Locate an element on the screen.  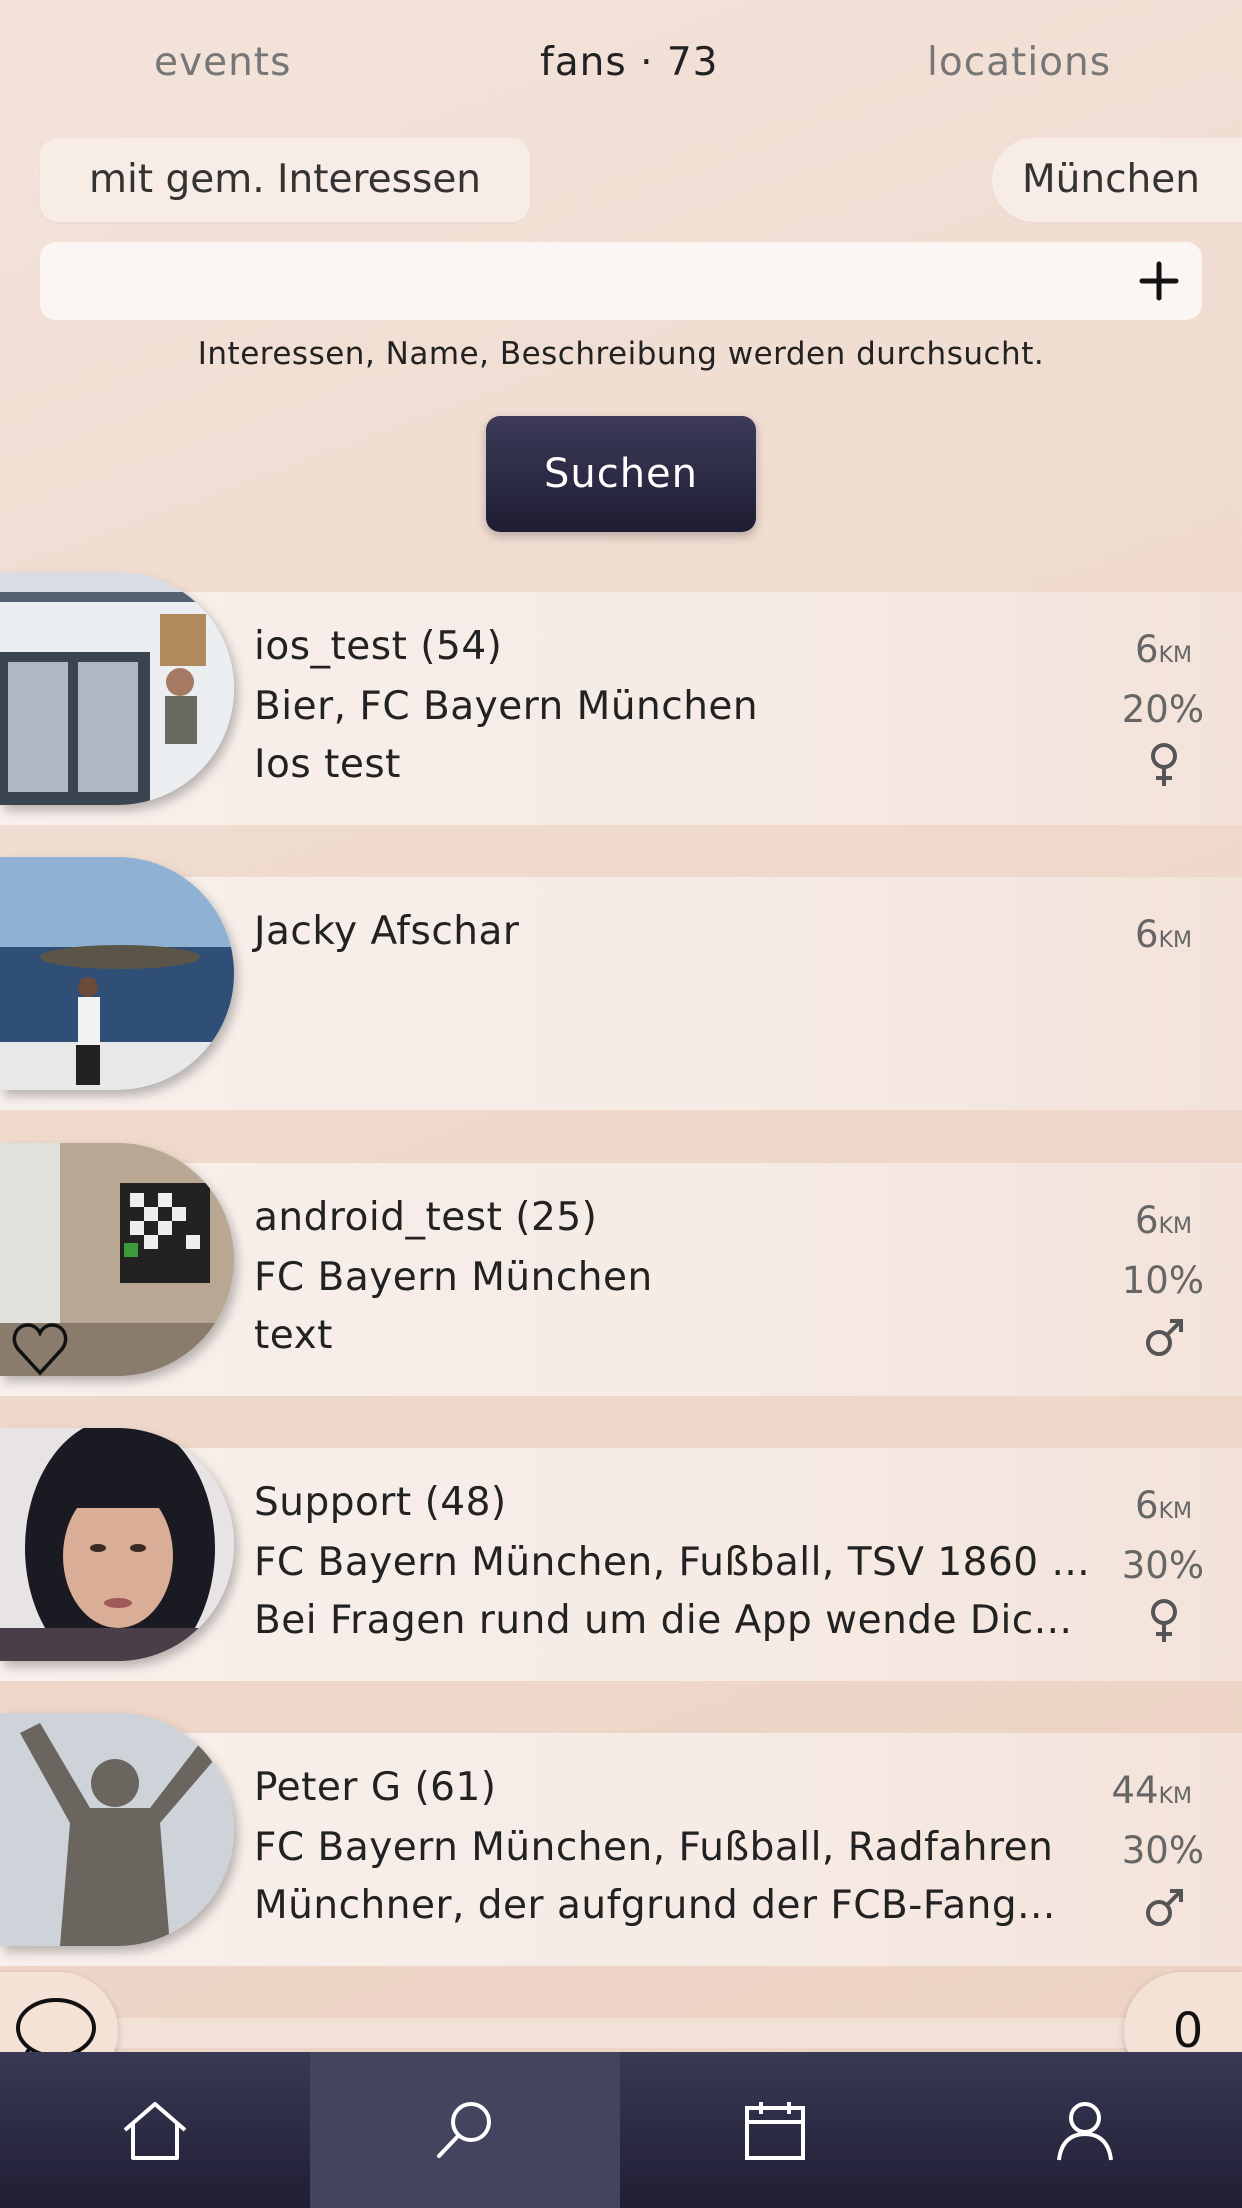
fan-description: text is located at coordinates (293, 1335).